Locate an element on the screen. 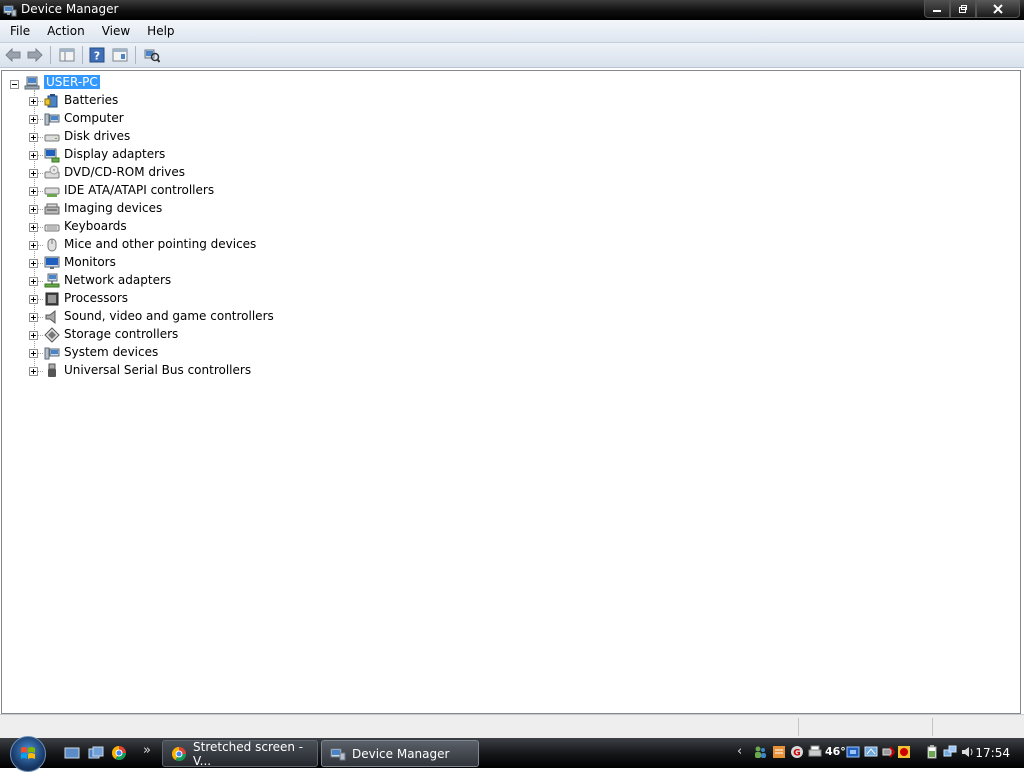  help-button: ? is located at coordinates (97, 55).